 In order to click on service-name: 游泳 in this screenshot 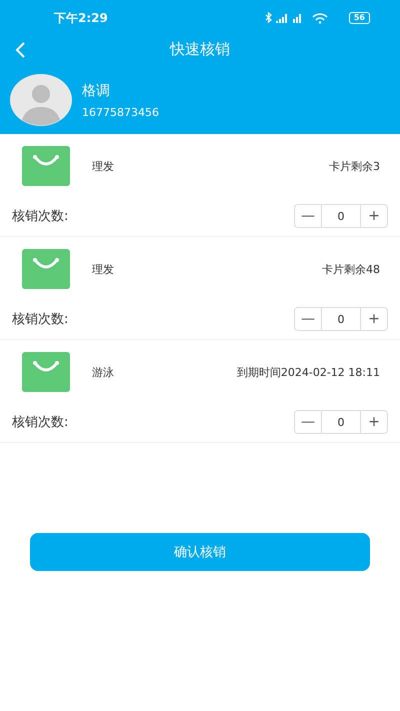, I will do `click(103, 372)`.